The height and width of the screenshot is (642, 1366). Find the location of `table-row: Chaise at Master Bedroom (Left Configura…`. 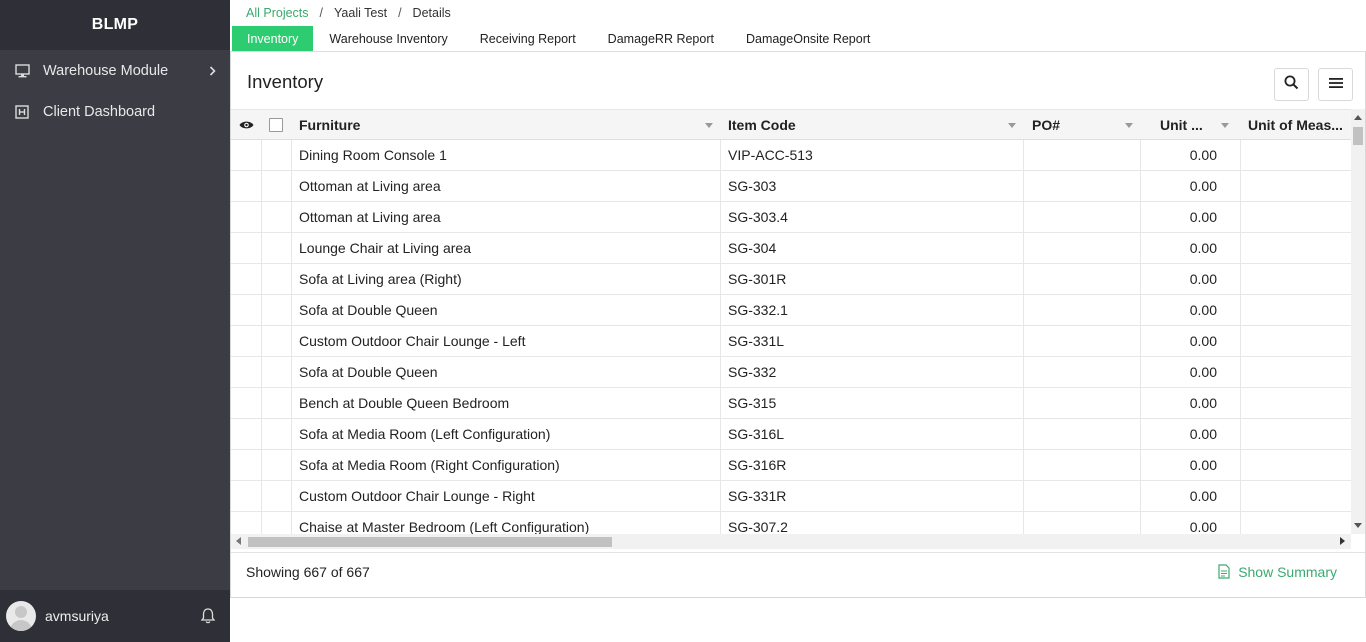

table-row: Chaise at Master Bedroom (Left Configura… is located at coordinates (791, 523).